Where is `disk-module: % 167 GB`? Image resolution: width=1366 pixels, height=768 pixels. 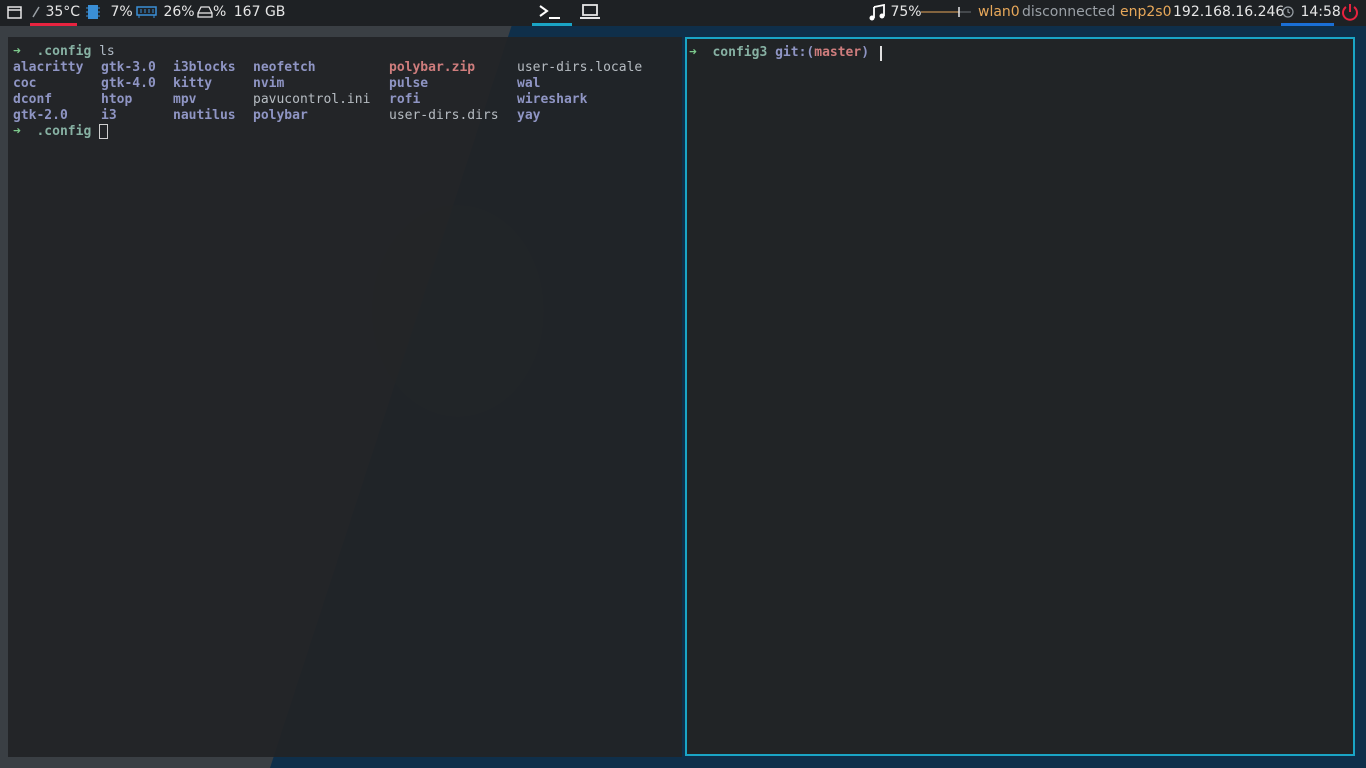 disk-module: % 167 GB is located at coordinates (241, 13).